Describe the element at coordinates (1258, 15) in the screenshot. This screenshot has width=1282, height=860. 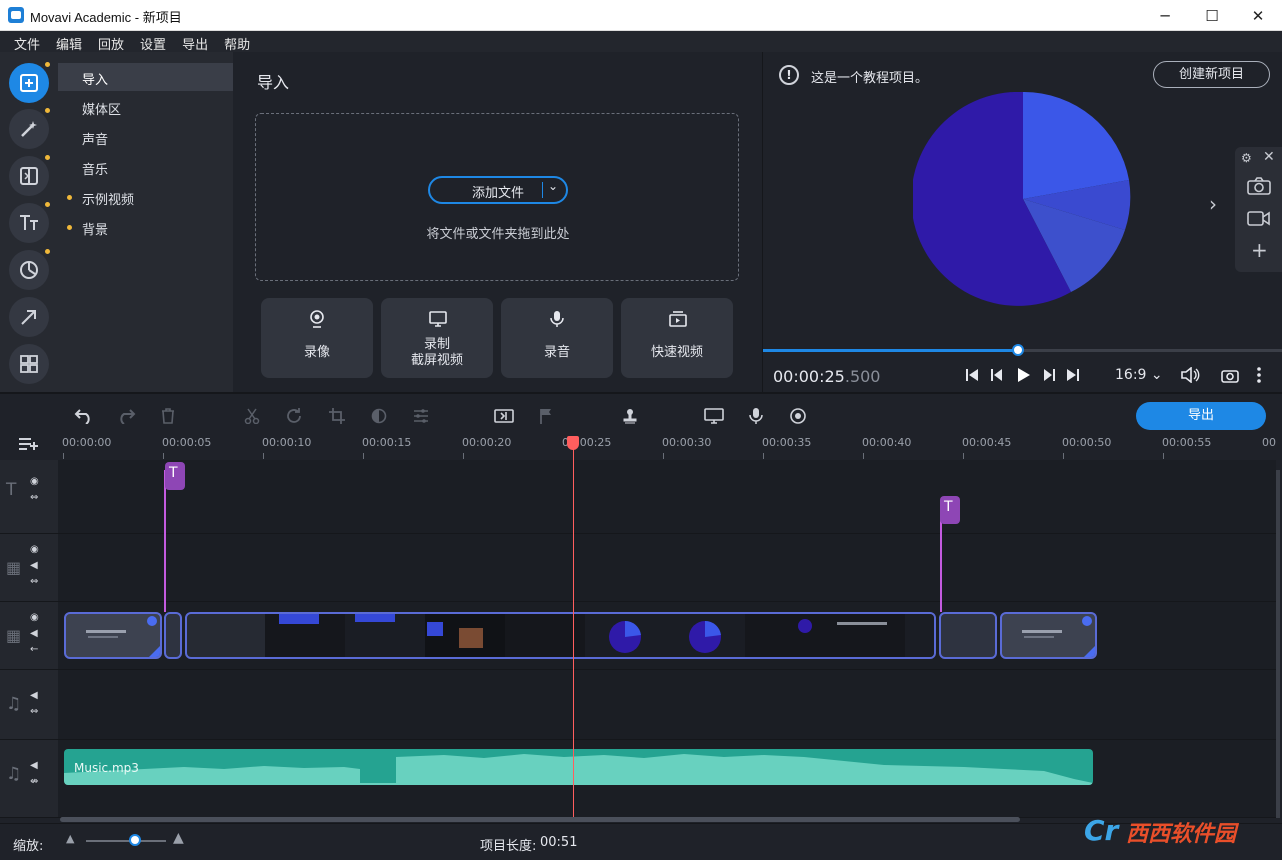
I see `close-button: ✕` at that location.